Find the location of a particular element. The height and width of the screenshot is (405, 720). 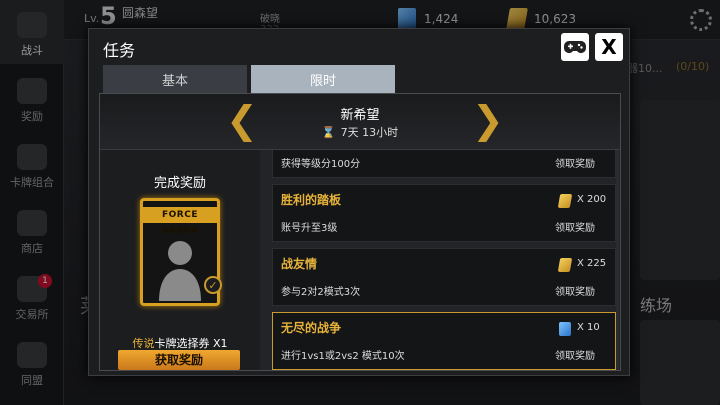

reward-item-label: 传说卡牌选择券 X1 is located at coordinates (180, 343).